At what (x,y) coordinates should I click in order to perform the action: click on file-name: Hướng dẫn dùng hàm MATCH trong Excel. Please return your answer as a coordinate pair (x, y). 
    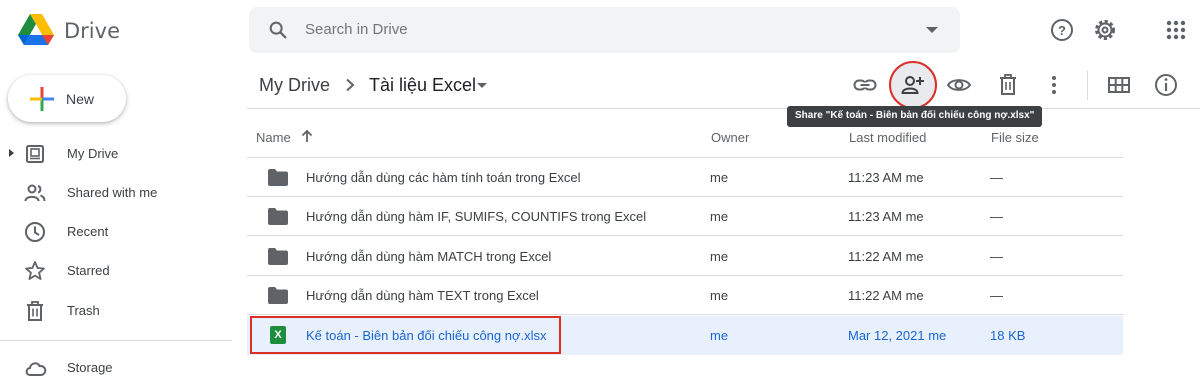
    Looking at the image, I should click on (428, 256).